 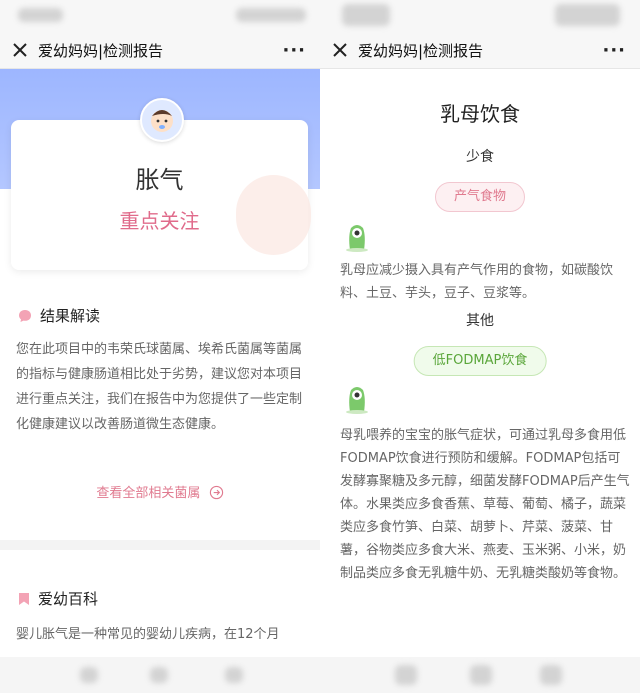 I want to click on bookmark-icon, so click(x=24, y=598).